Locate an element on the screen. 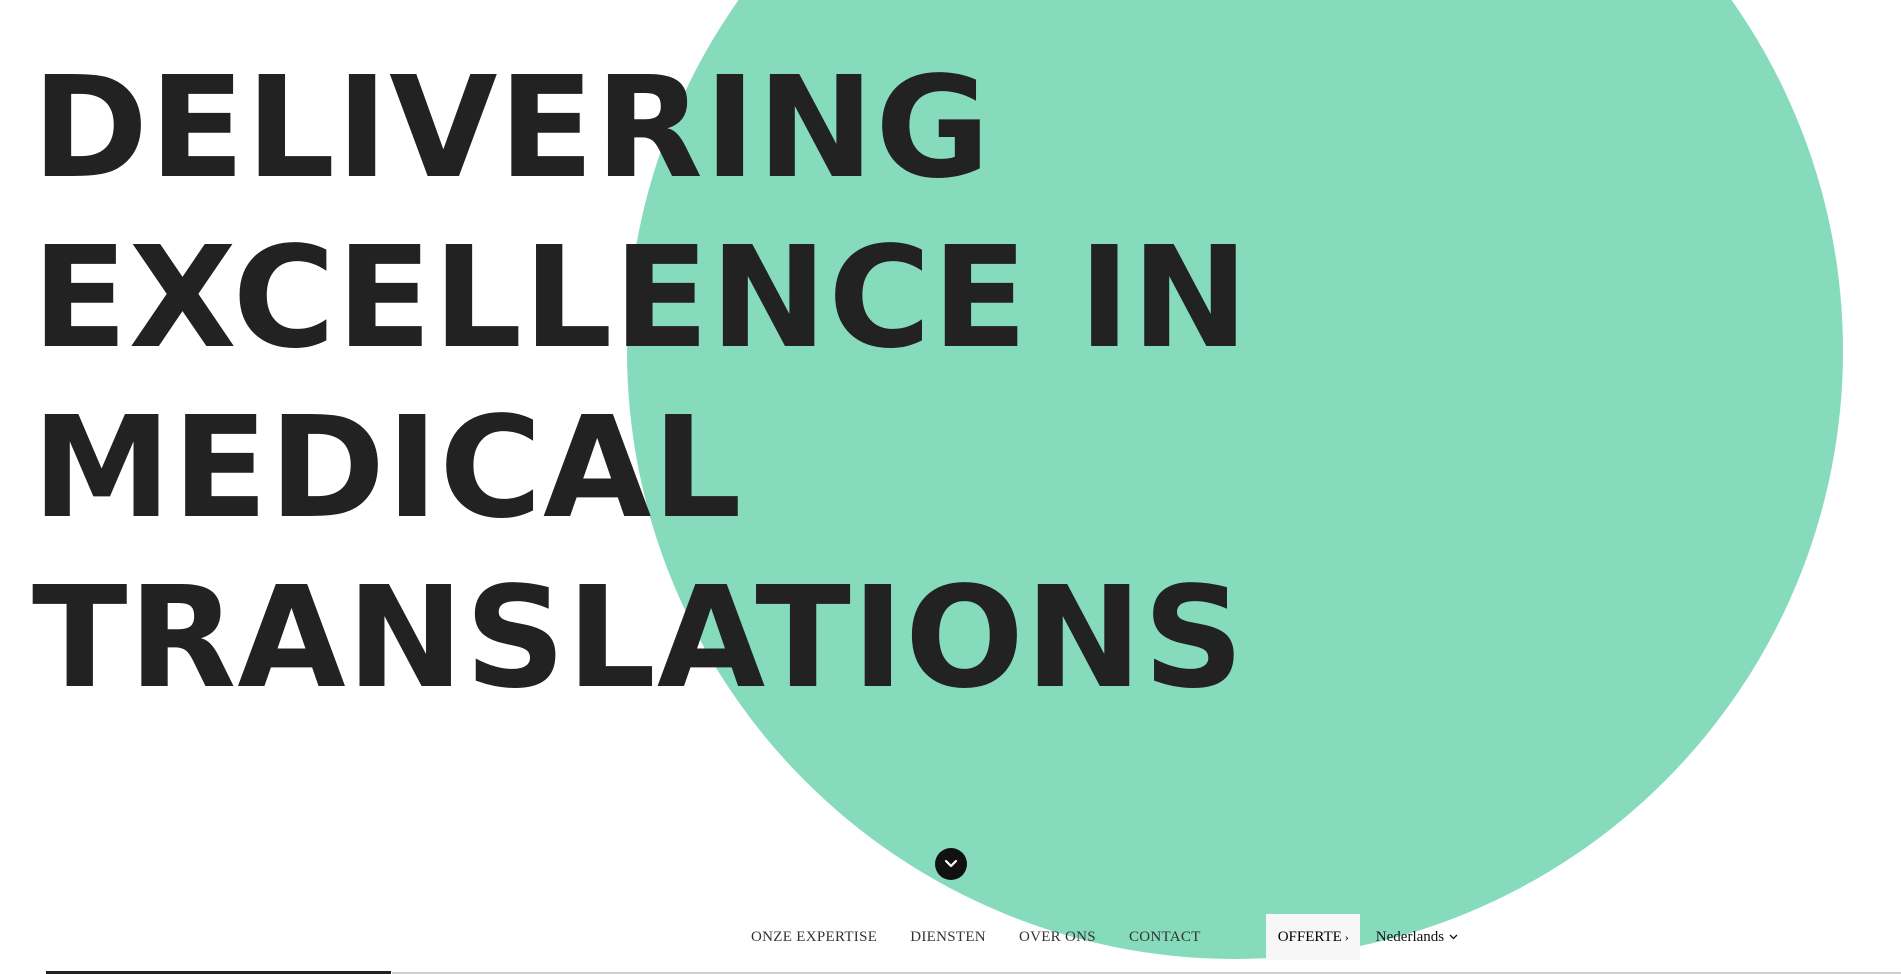 Image resolution: width=1901 pixels, height=974 pixels. nav-item-over-ons: OVER ONS is located at coordinates (1057, 937).